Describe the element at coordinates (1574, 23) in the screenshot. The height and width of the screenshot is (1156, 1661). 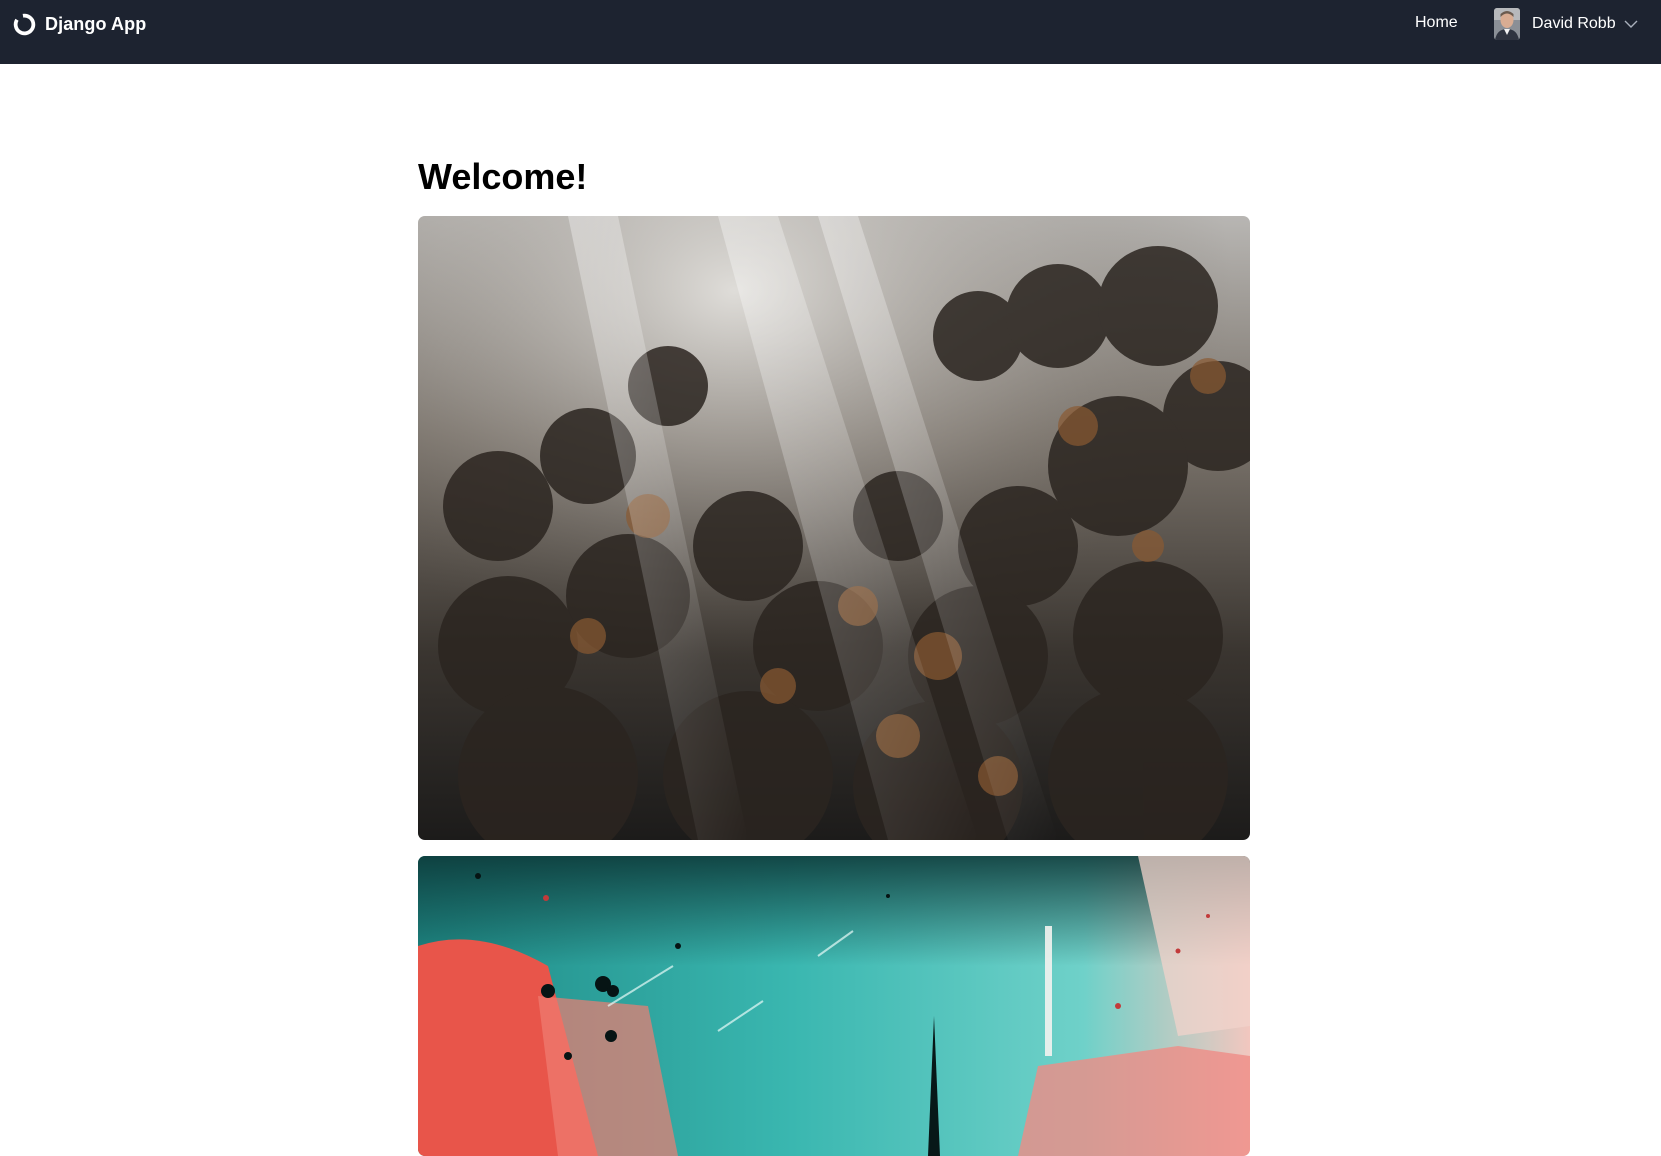
I see `user-name: David Robb` at that location.